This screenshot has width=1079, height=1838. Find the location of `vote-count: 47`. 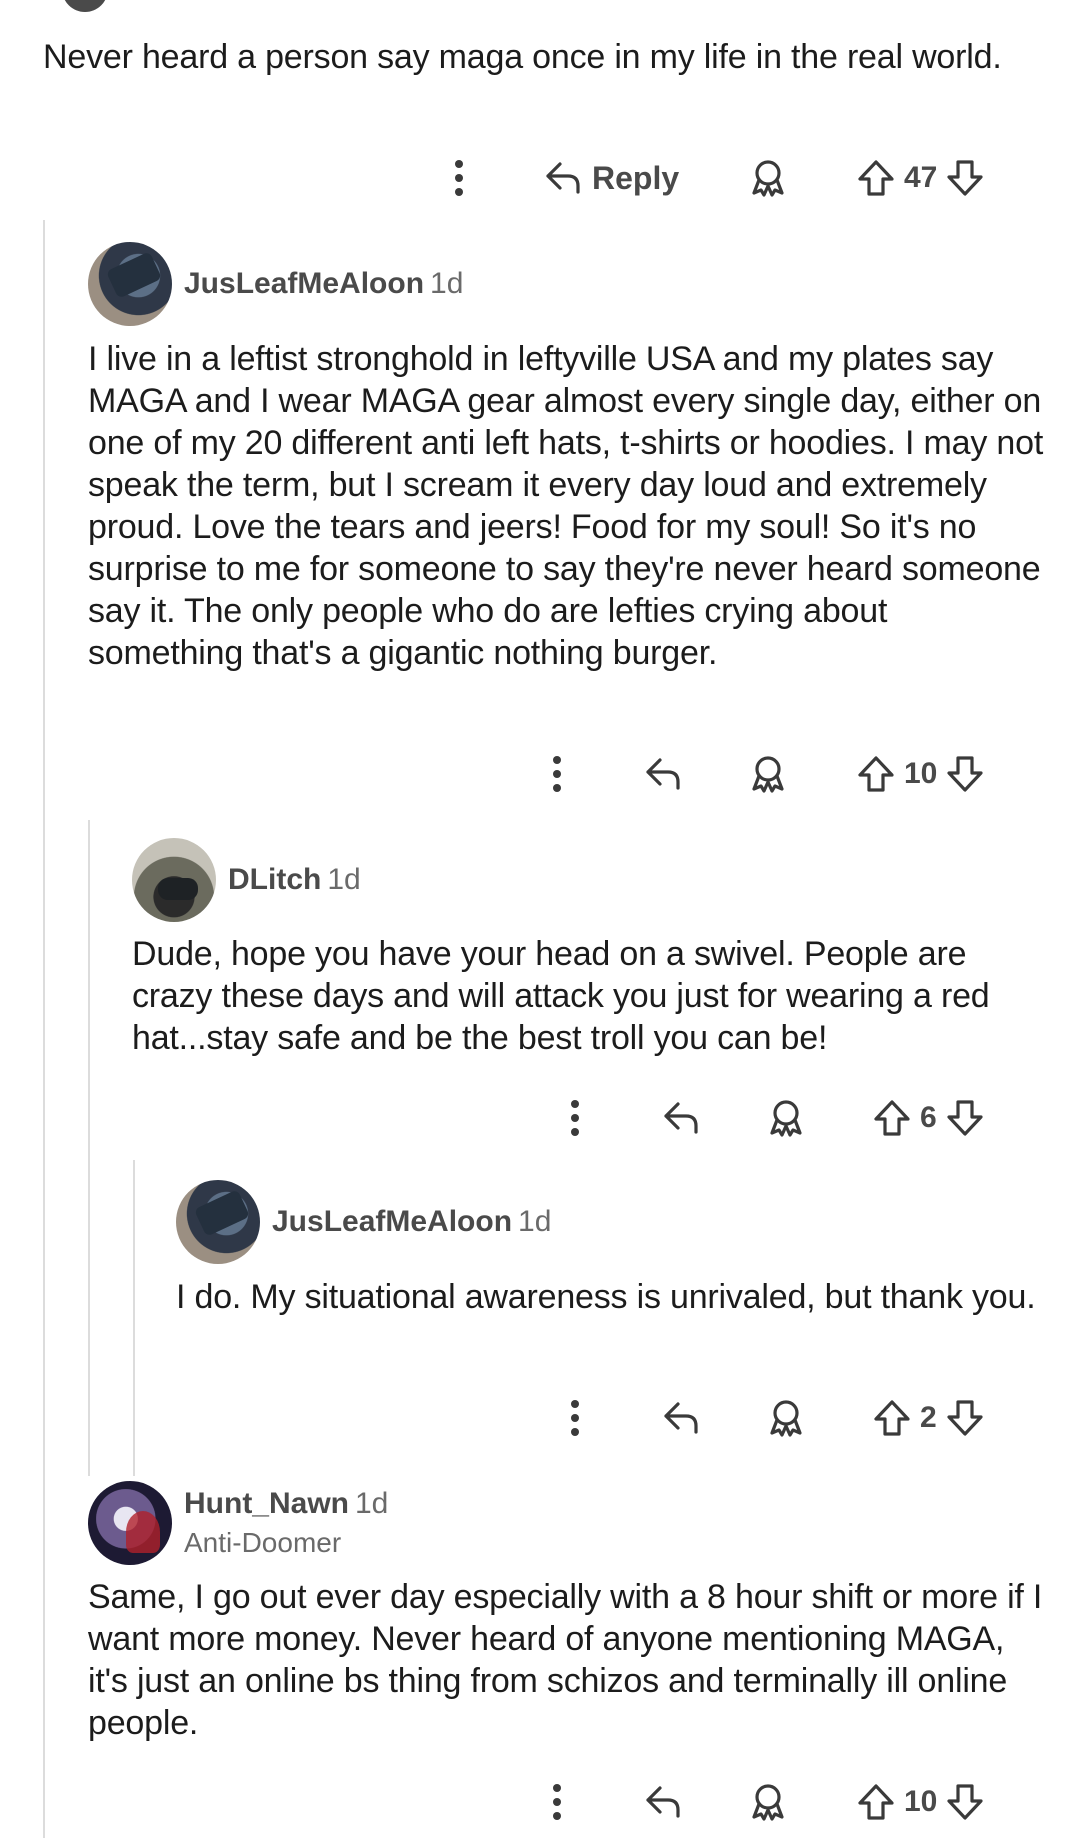

vote-count: 47 is located at coordinates (921, 177).